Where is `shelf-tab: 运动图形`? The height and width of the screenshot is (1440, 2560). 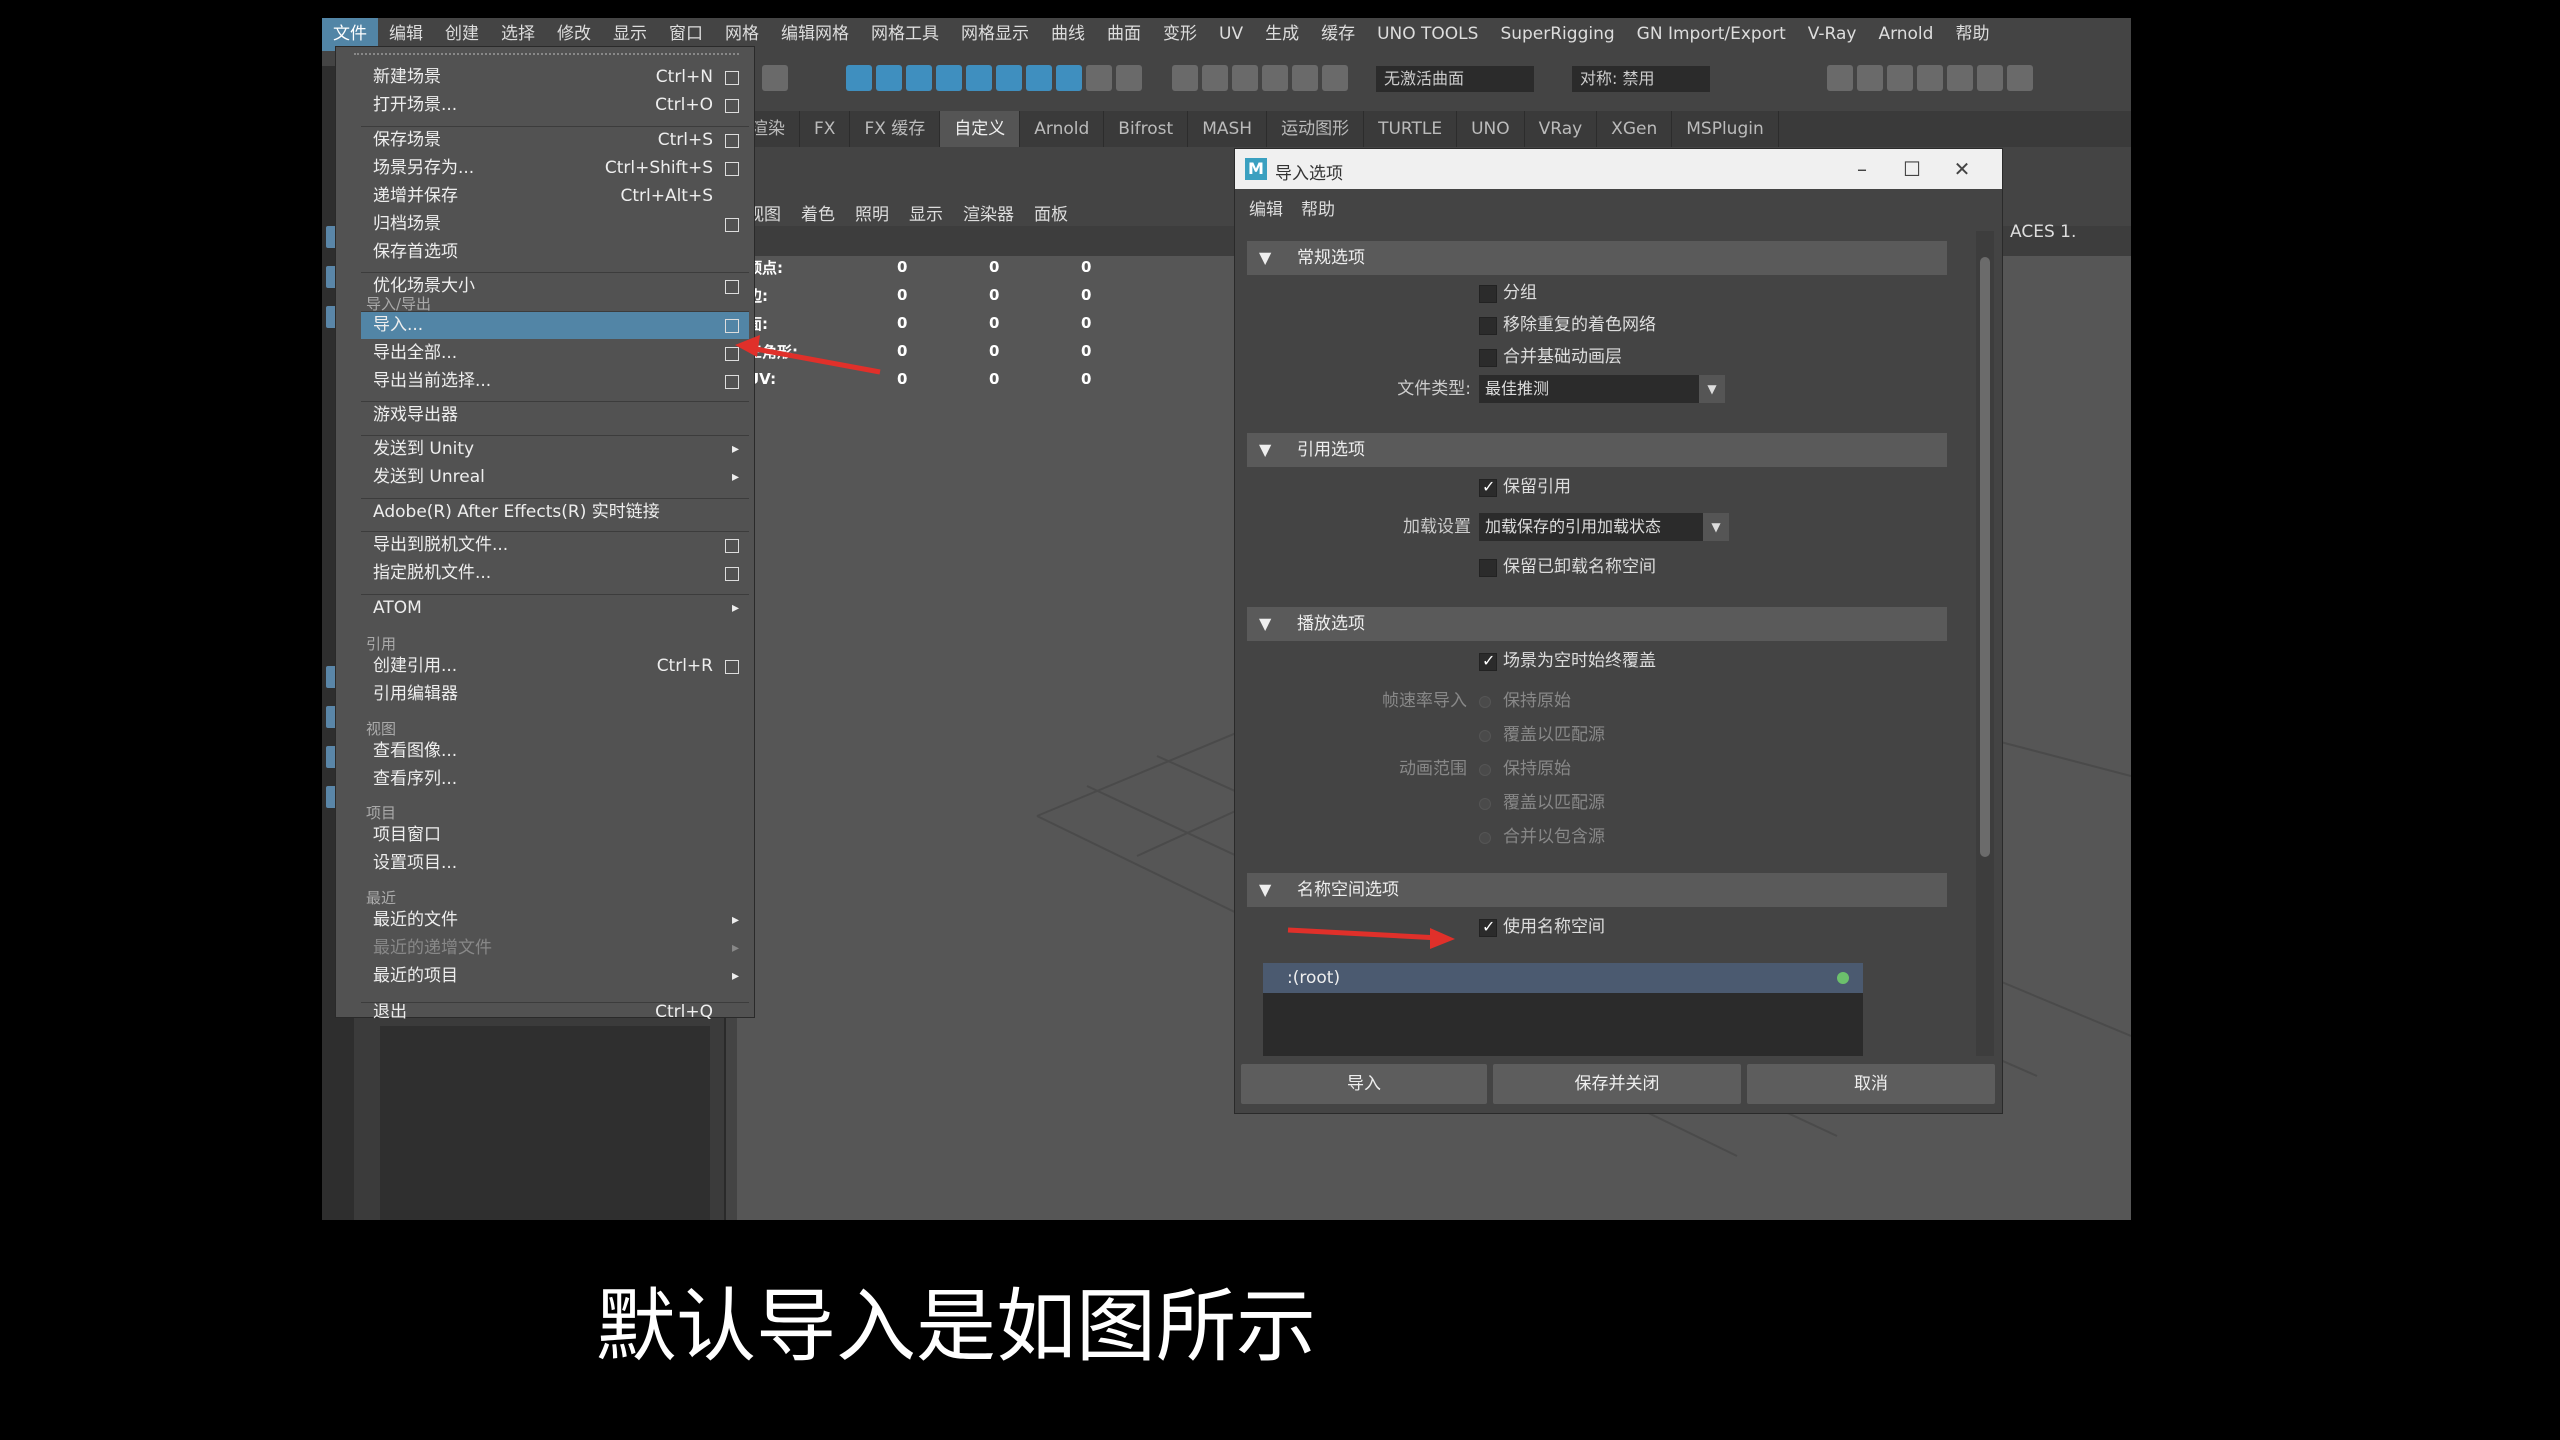
shelf-tab: 运动图形 is located at coordinates (1316, 129).